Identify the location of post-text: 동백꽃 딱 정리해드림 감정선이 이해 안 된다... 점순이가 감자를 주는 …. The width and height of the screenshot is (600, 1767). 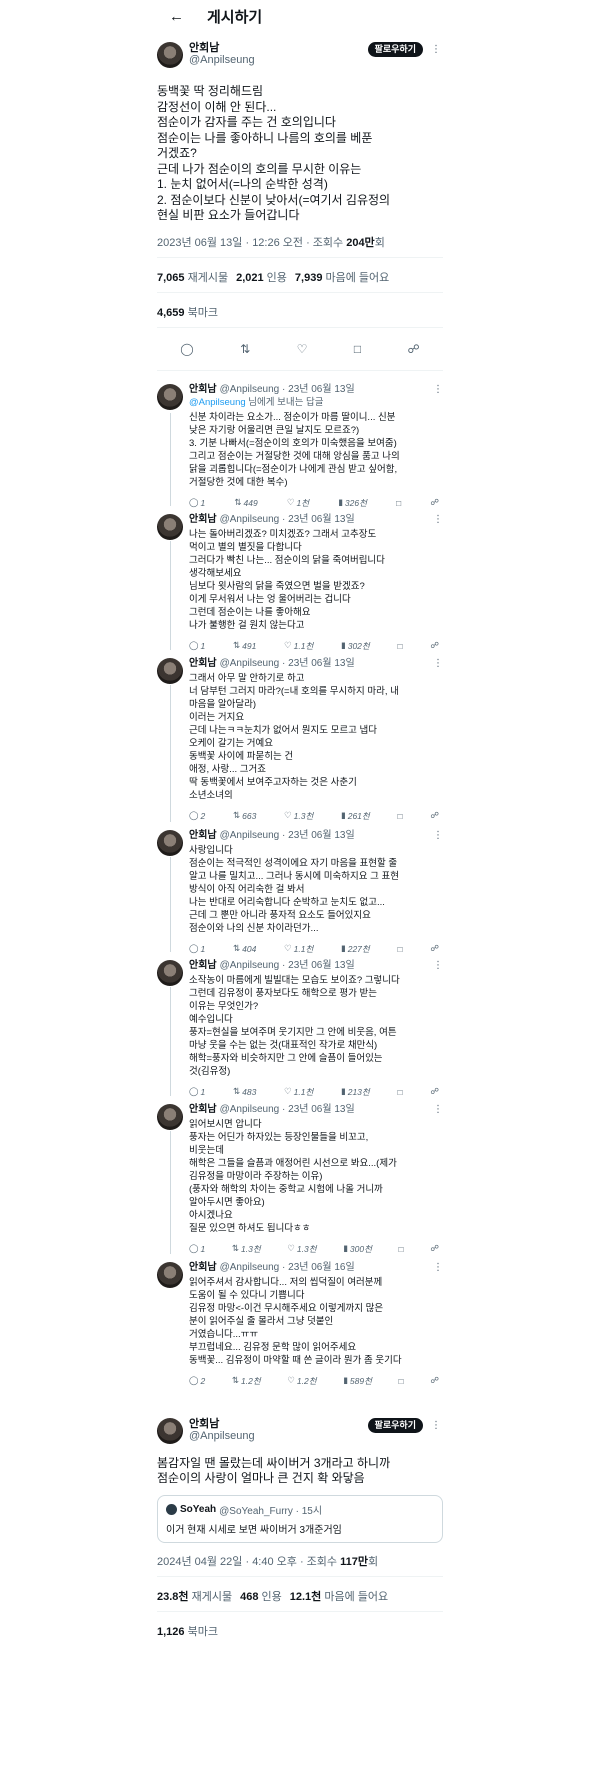
(274, 153).